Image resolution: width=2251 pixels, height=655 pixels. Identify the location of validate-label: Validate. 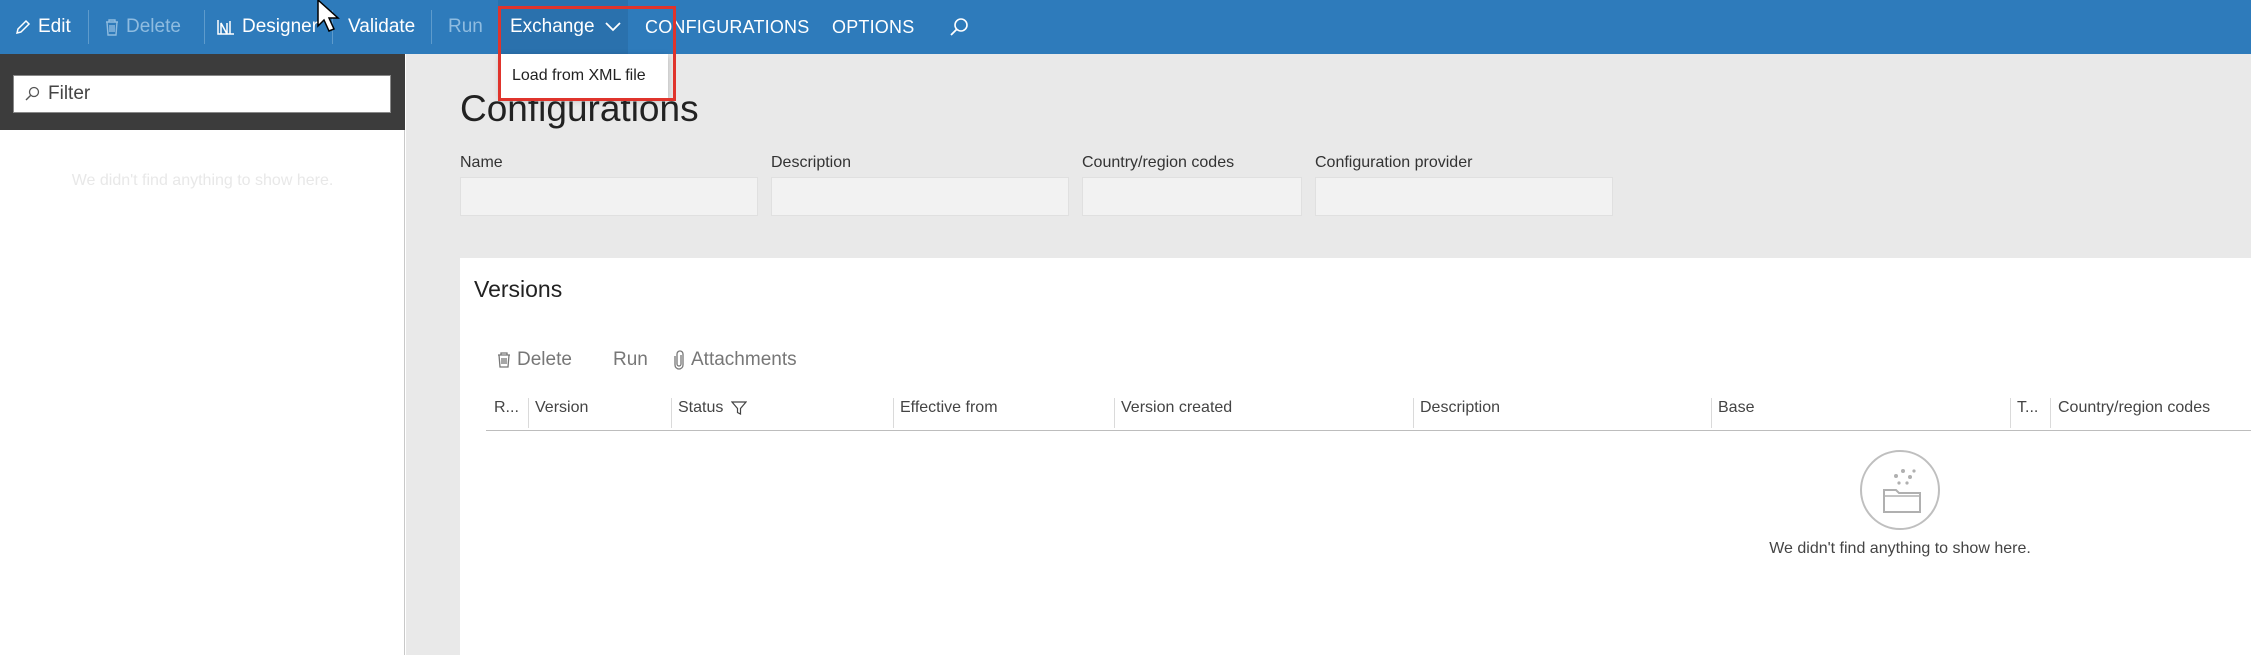
(382, 26).